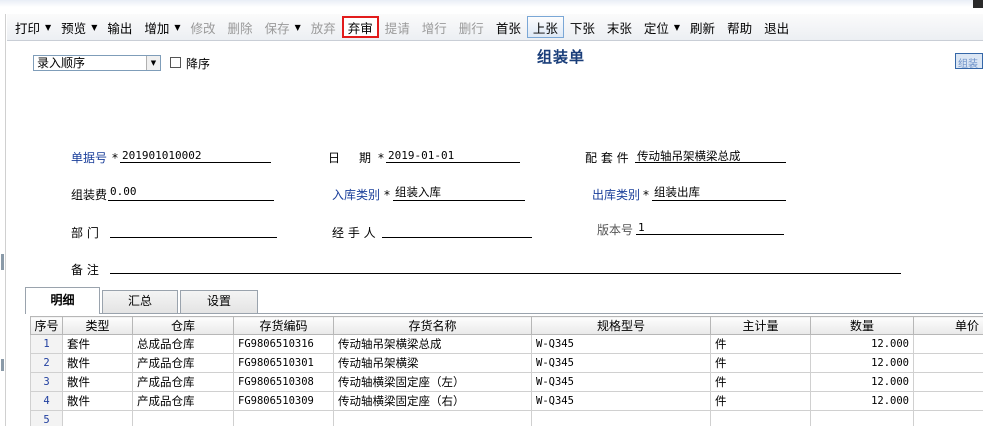  Describe the element at coordinates (283, 363) in the screenshot. I see `cell-code: FG9806510301` at that location.